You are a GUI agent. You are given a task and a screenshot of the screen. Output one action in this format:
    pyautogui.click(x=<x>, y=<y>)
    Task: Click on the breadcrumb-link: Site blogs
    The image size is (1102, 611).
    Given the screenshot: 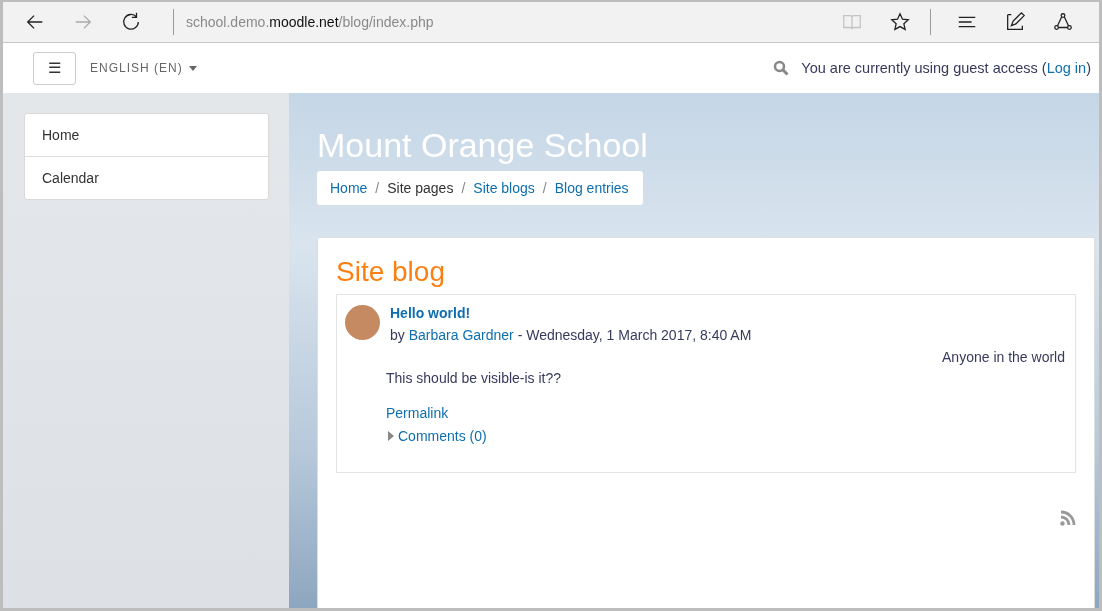 What is the action you would take?
    pyautogui.click(x=504, y=188)
    